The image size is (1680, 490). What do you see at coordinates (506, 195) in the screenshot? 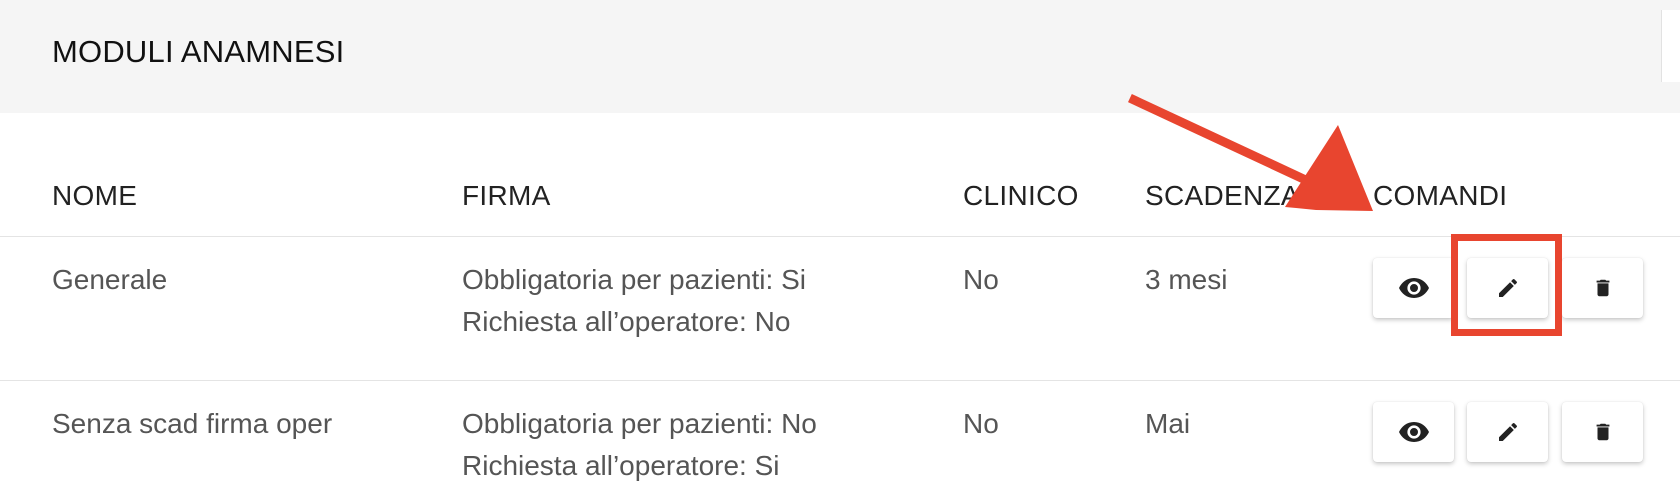
I see `column-header-firma: FIRMA` at bounding box center [506, 195].